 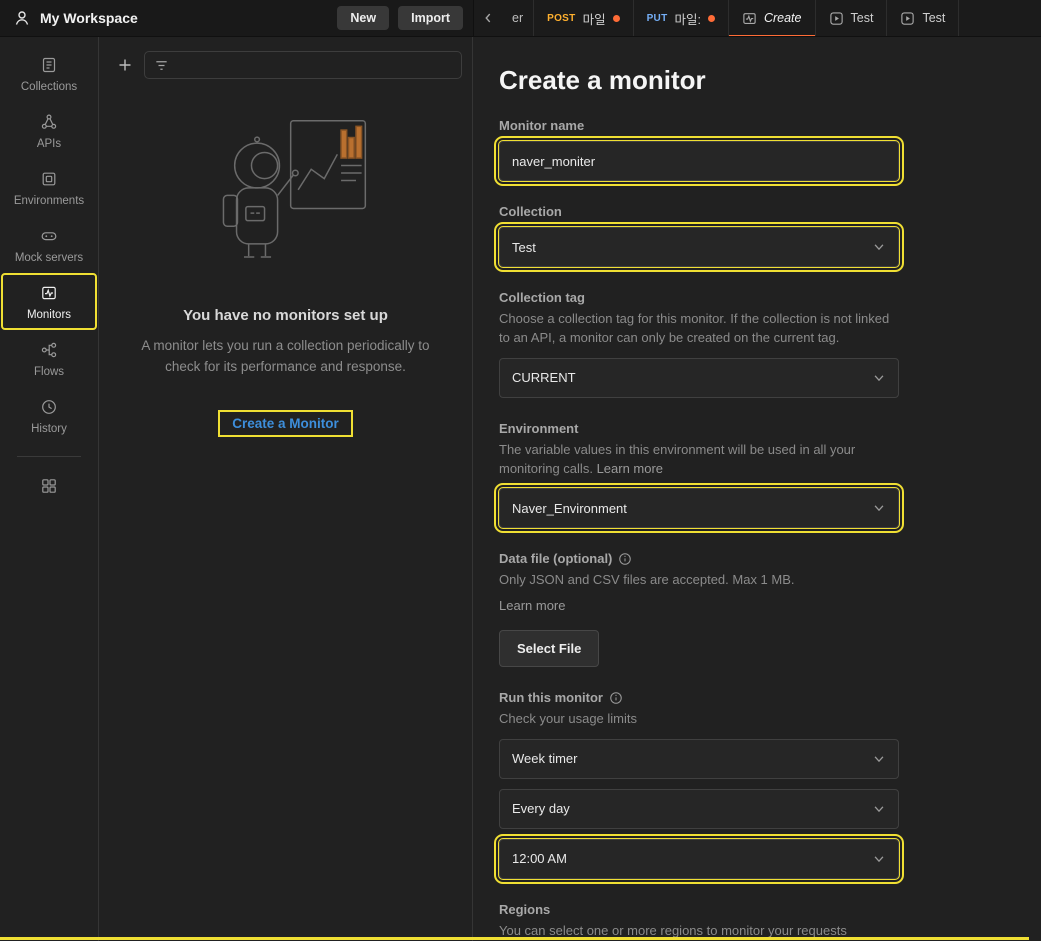 I want to click on tab-partial: er, so click(x=518, y=18).